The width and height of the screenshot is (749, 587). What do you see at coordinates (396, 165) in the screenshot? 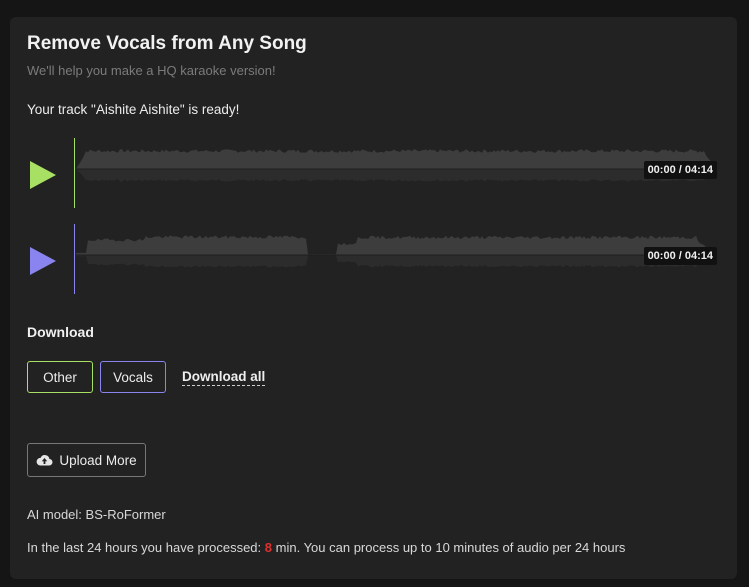
I see `waveform-other-graphic` at bounding box center [396, 165].